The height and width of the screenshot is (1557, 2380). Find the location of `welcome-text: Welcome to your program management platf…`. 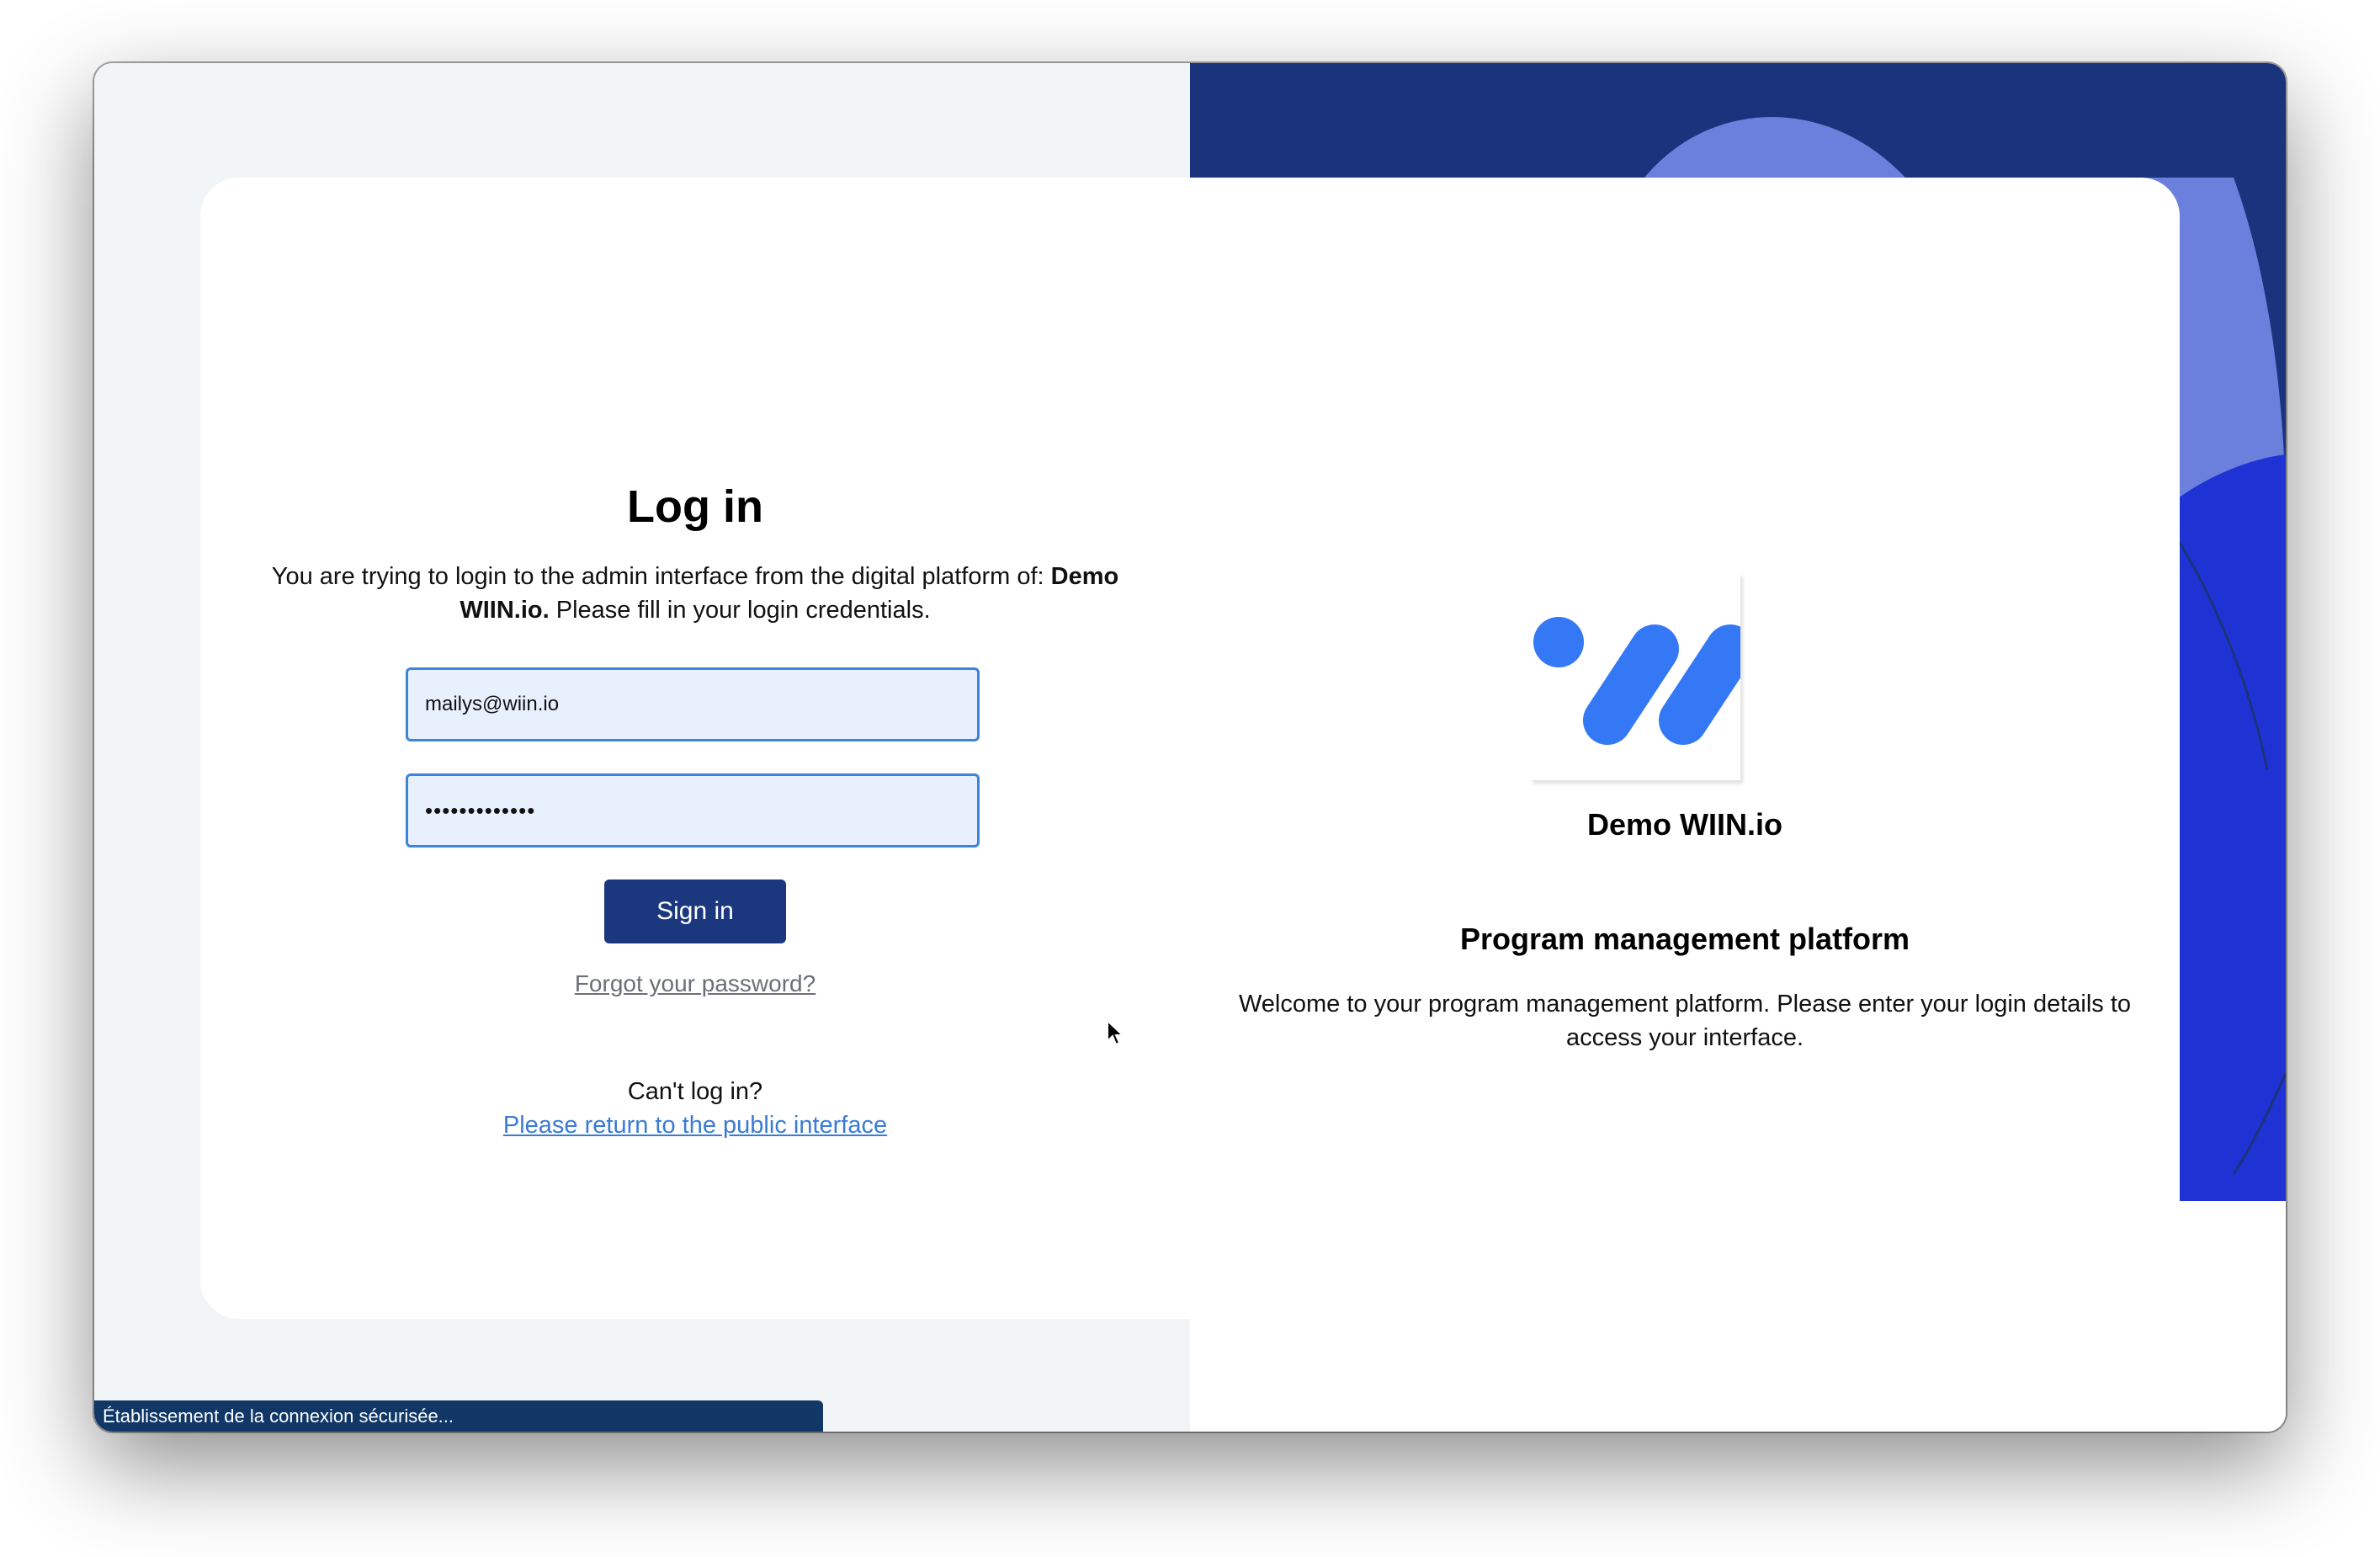

welcome-text: Welcome to your program management platf… is located at coordinates (1685, 1021).